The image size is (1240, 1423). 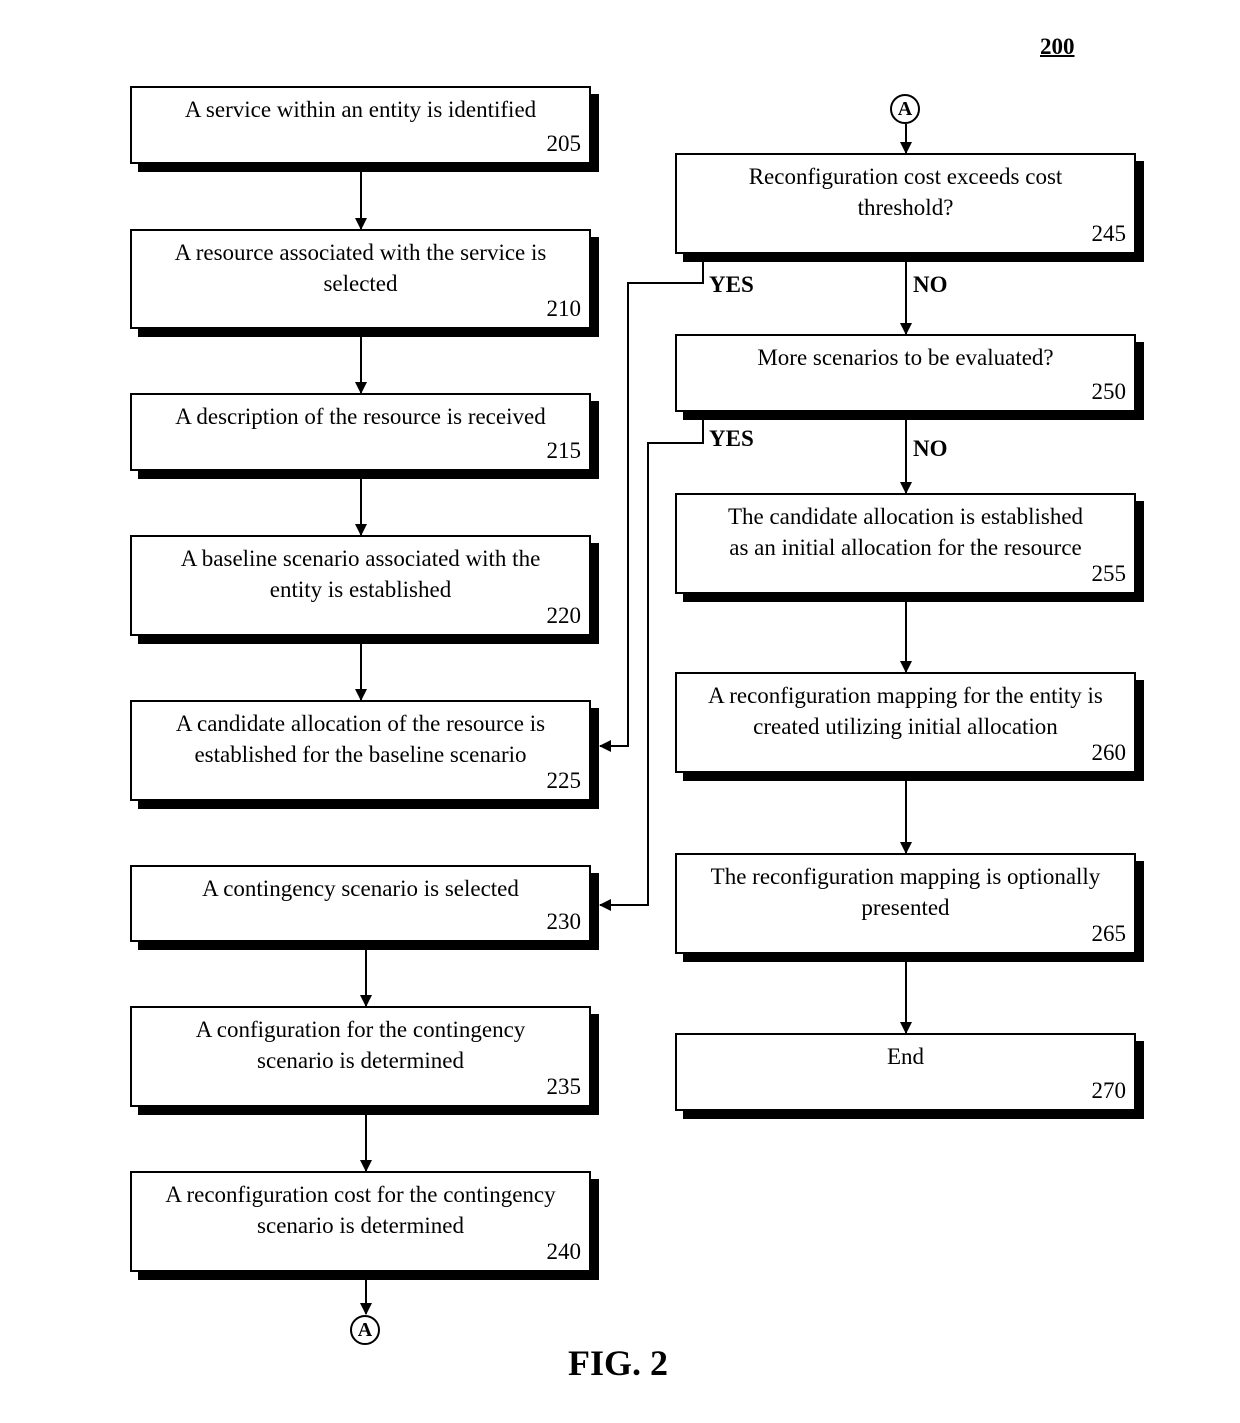 I want to click on step-215-ref: 215, so click(x=564, y=450).